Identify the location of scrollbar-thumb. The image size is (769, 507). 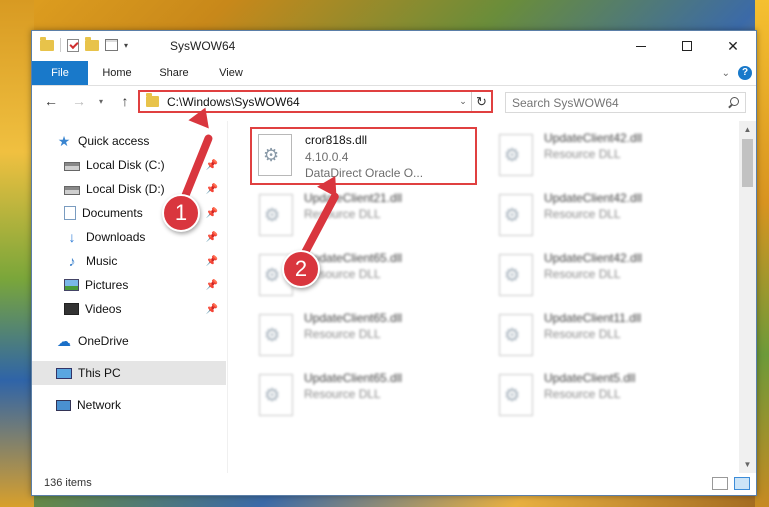
(747, 163).